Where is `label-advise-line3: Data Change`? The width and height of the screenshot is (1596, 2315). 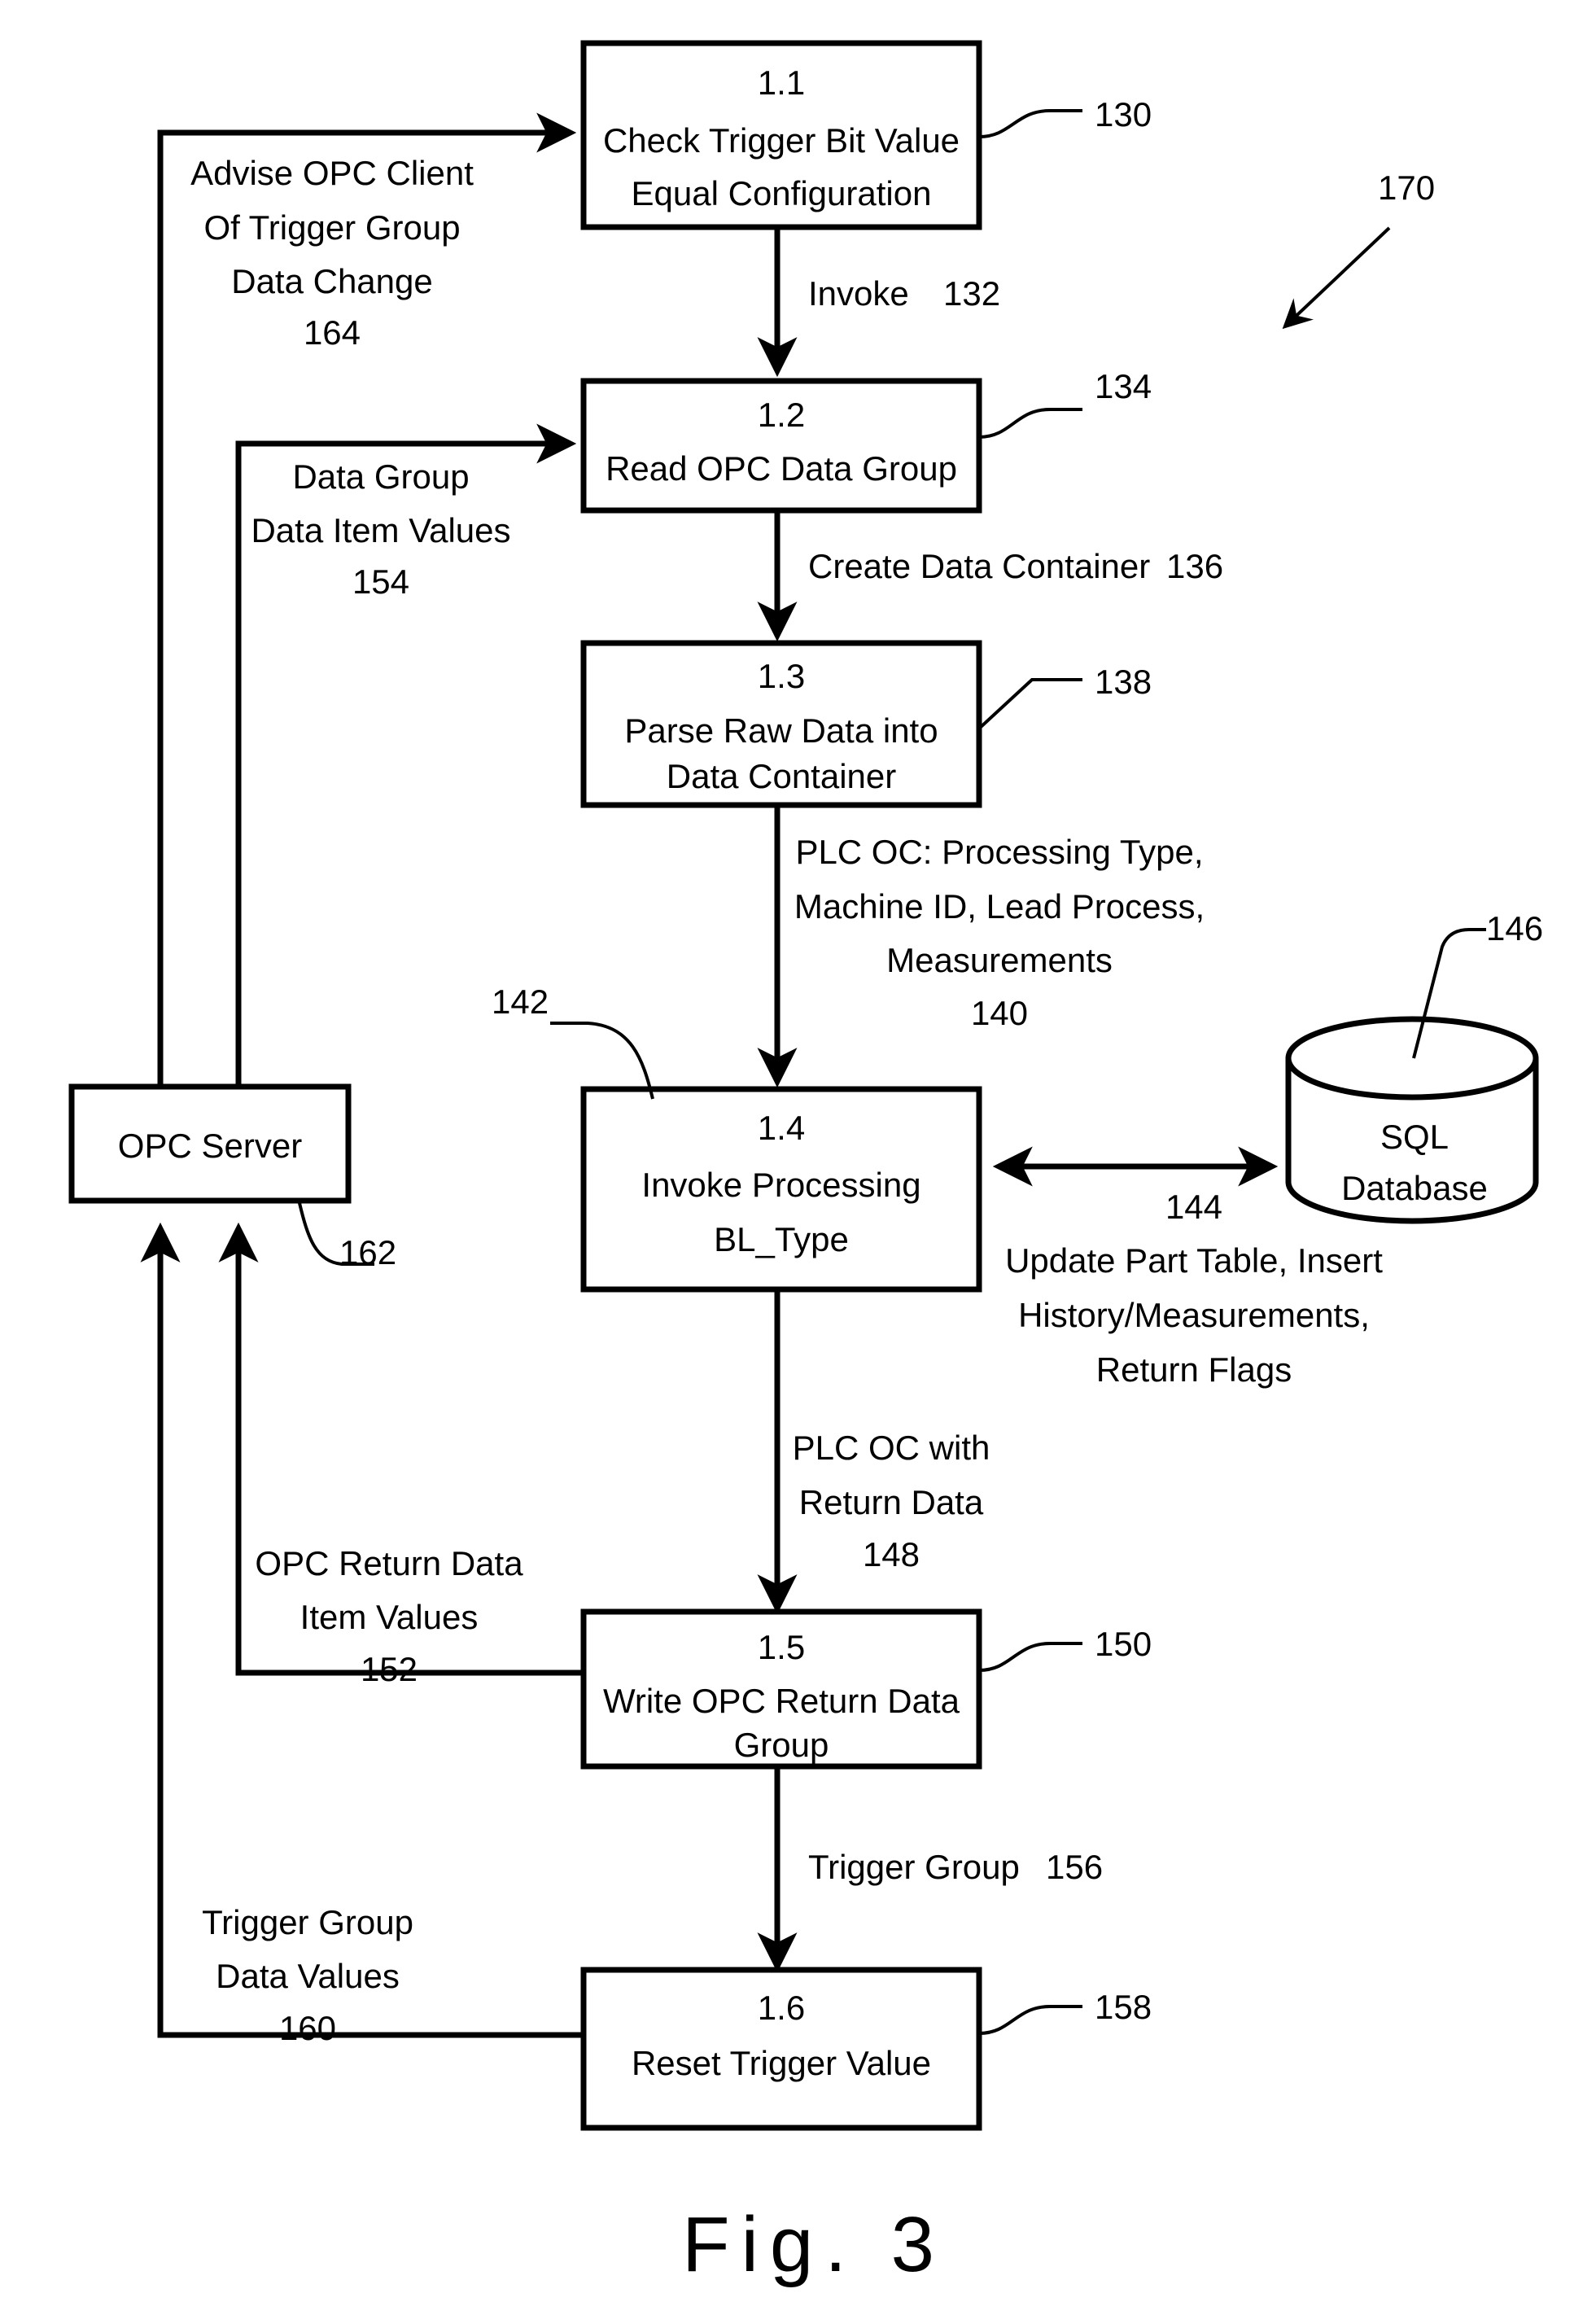
label-advise-line3: Data Change is located at coordinates (332, 281).